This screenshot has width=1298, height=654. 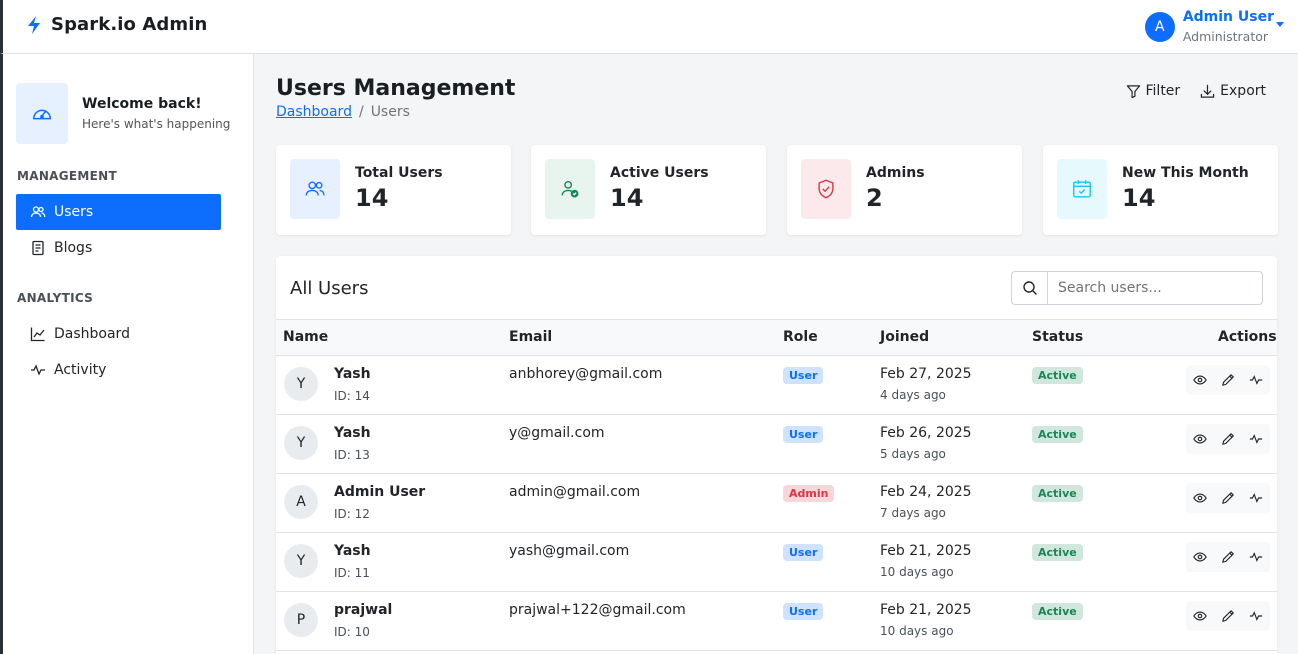 What do you see at coordinates (926, 492) in the screenshot?
I see `joined-date: Feb 24, 2025` at bounding box center [926, 492].